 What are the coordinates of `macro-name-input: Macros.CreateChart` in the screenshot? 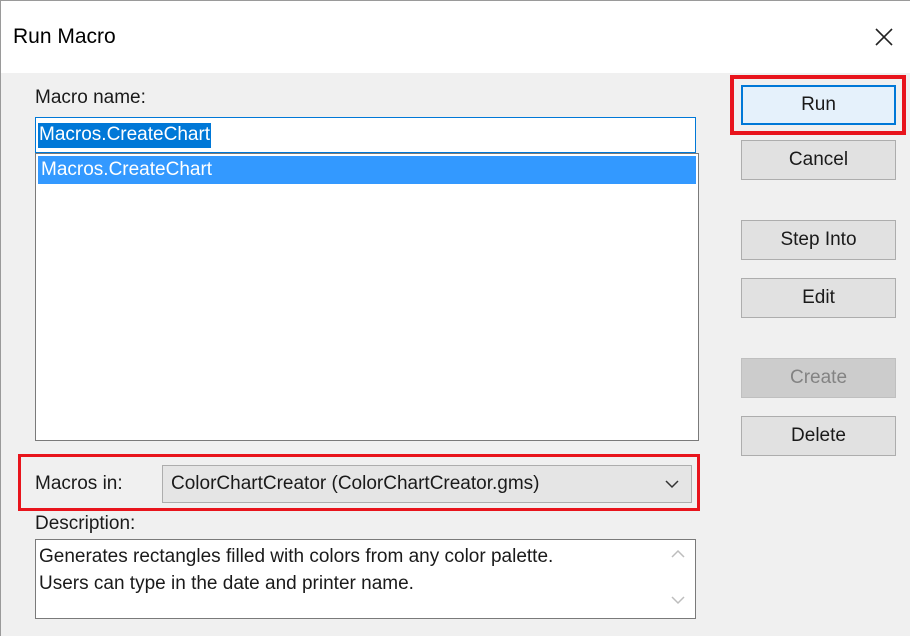 It's located at (365, 135).